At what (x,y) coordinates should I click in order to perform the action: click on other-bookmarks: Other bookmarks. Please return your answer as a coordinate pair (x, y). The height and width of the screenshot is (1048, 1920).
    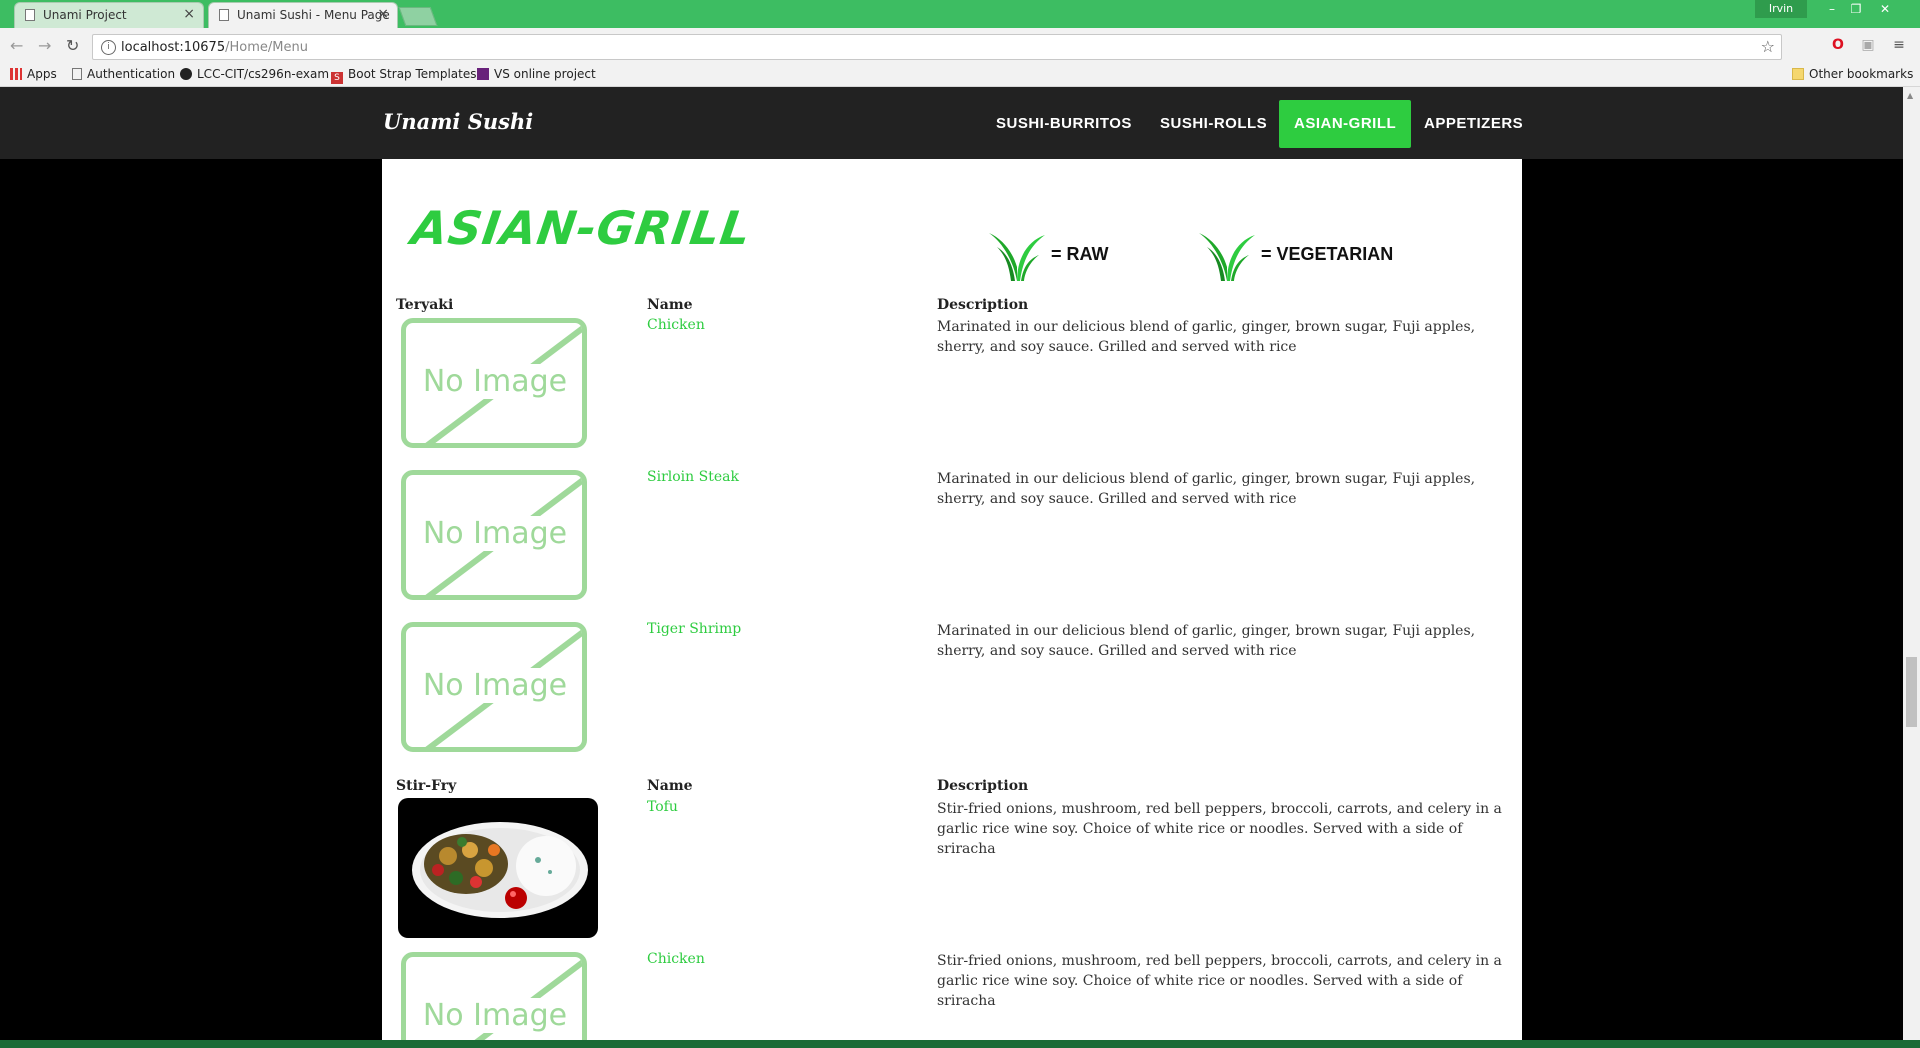
    Looking at the image, I should click on (1852, 74).